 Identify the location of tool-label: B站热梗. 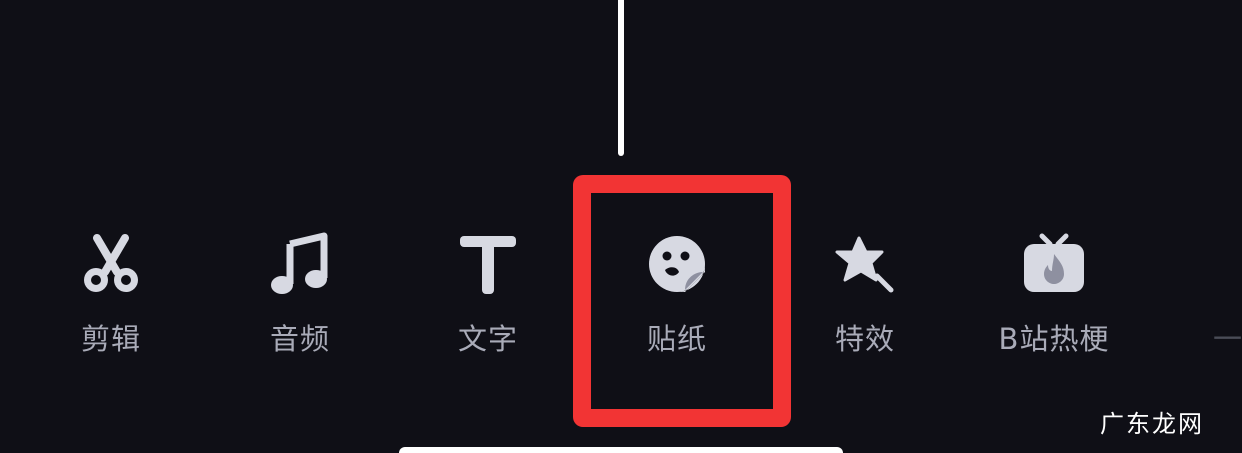
(1054, 339).